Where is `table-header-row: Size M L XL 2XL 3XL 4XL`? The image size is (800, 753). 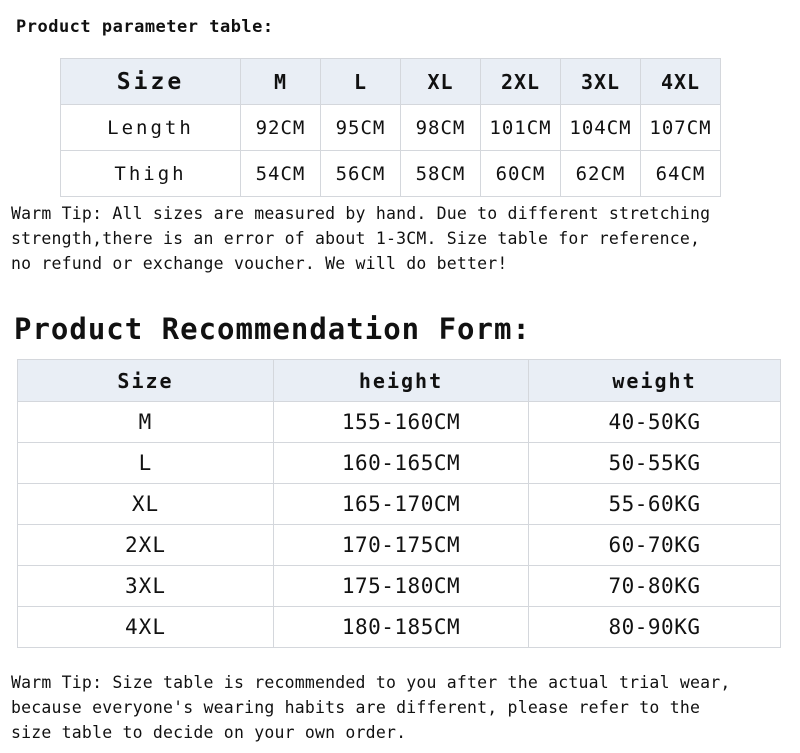
table-header-row: Size M L XL 2XL 3XL 4XL is located at coordinates (390, 81).